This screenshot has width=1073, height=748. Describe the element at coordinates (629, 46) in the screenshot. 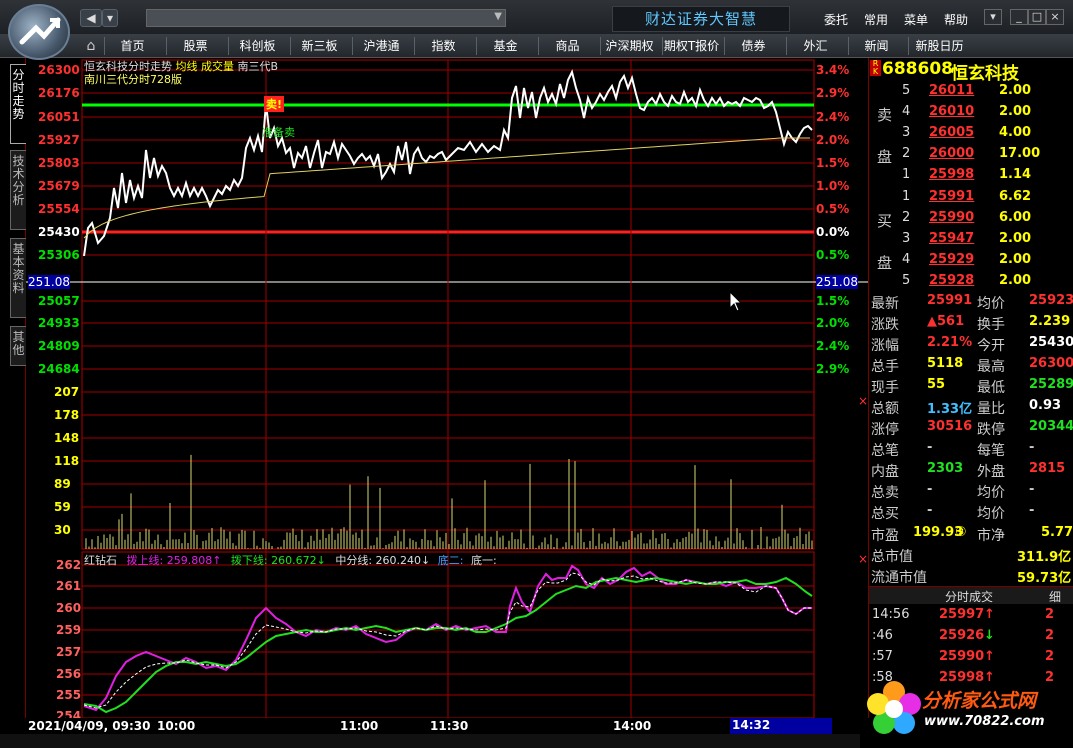

I see `nav-options: 沪深期权` at that location.